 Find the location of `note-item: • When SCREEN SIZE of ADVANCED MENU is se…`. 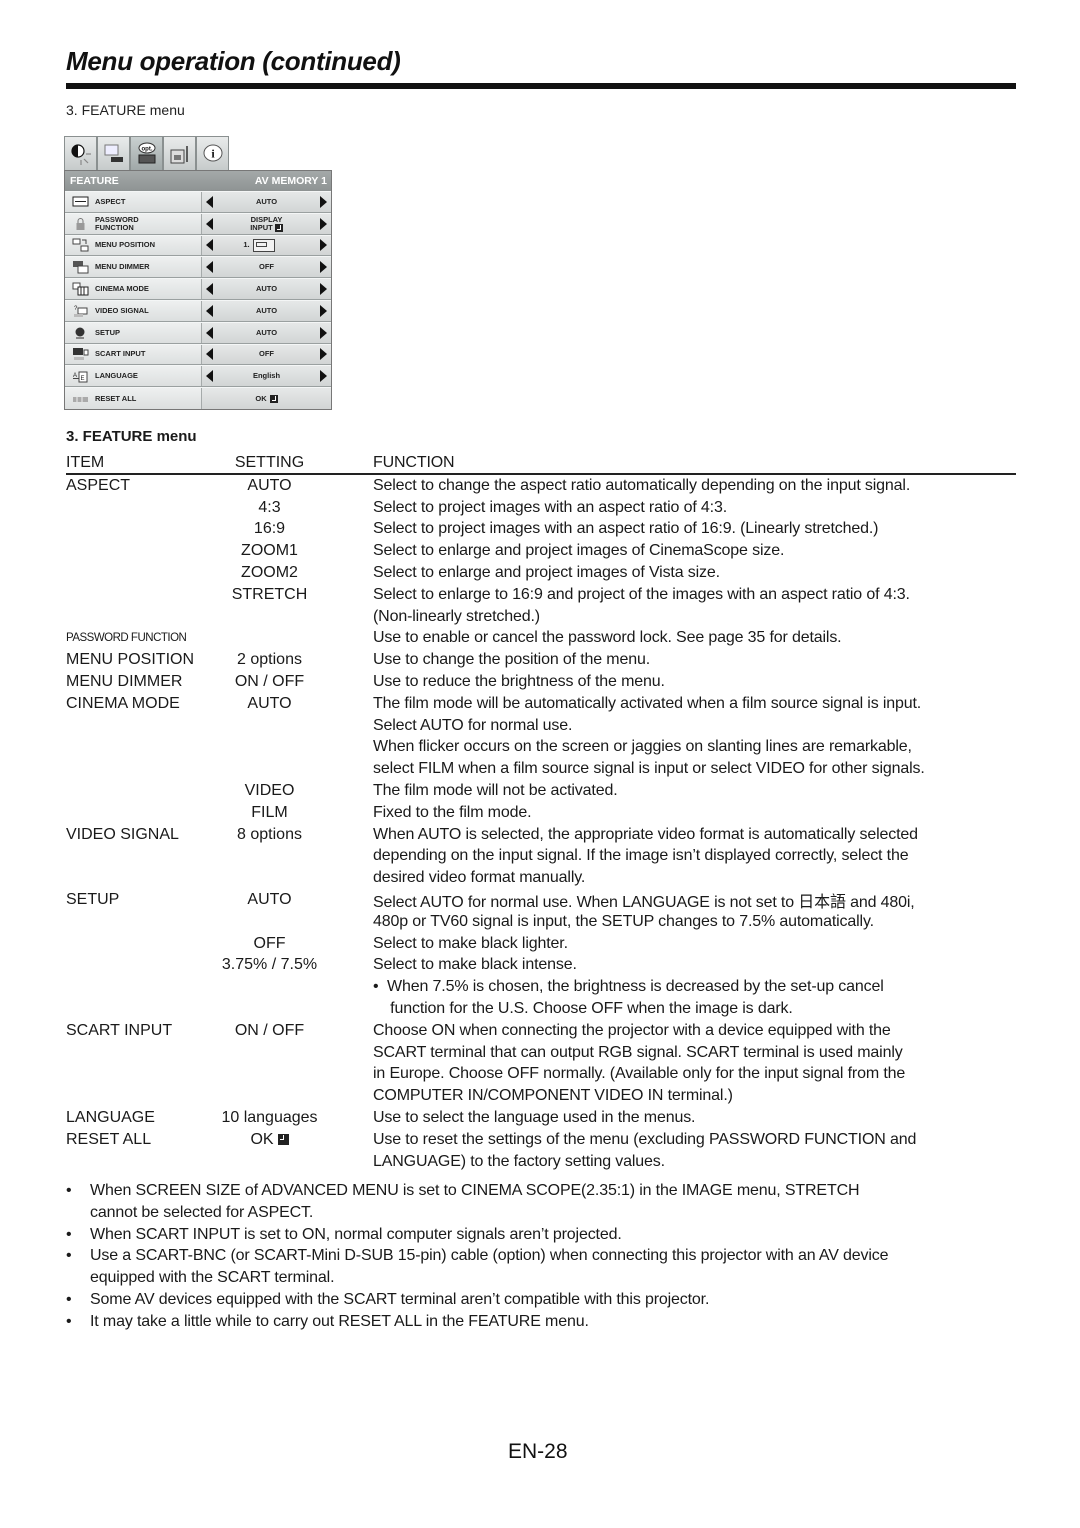

note-item: • When SCREEN SIZE of ADVANCED MENU is se… is located at coordinates (546, 1202).